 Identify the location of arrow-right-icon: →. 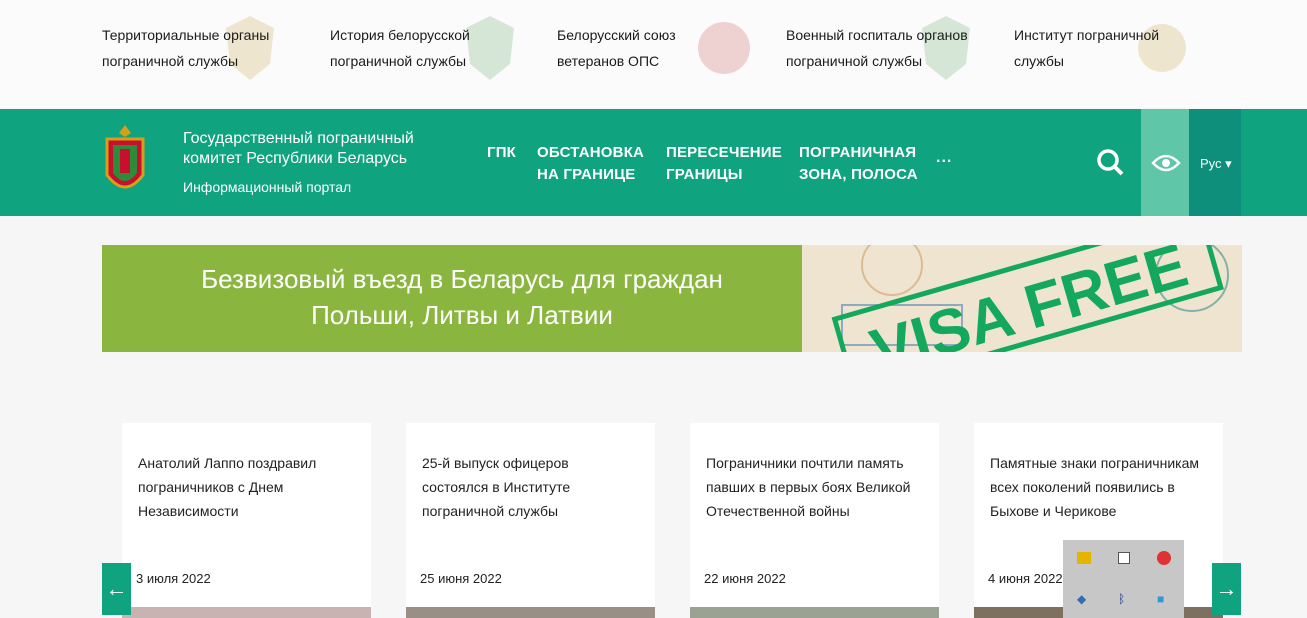
(1226, 588).